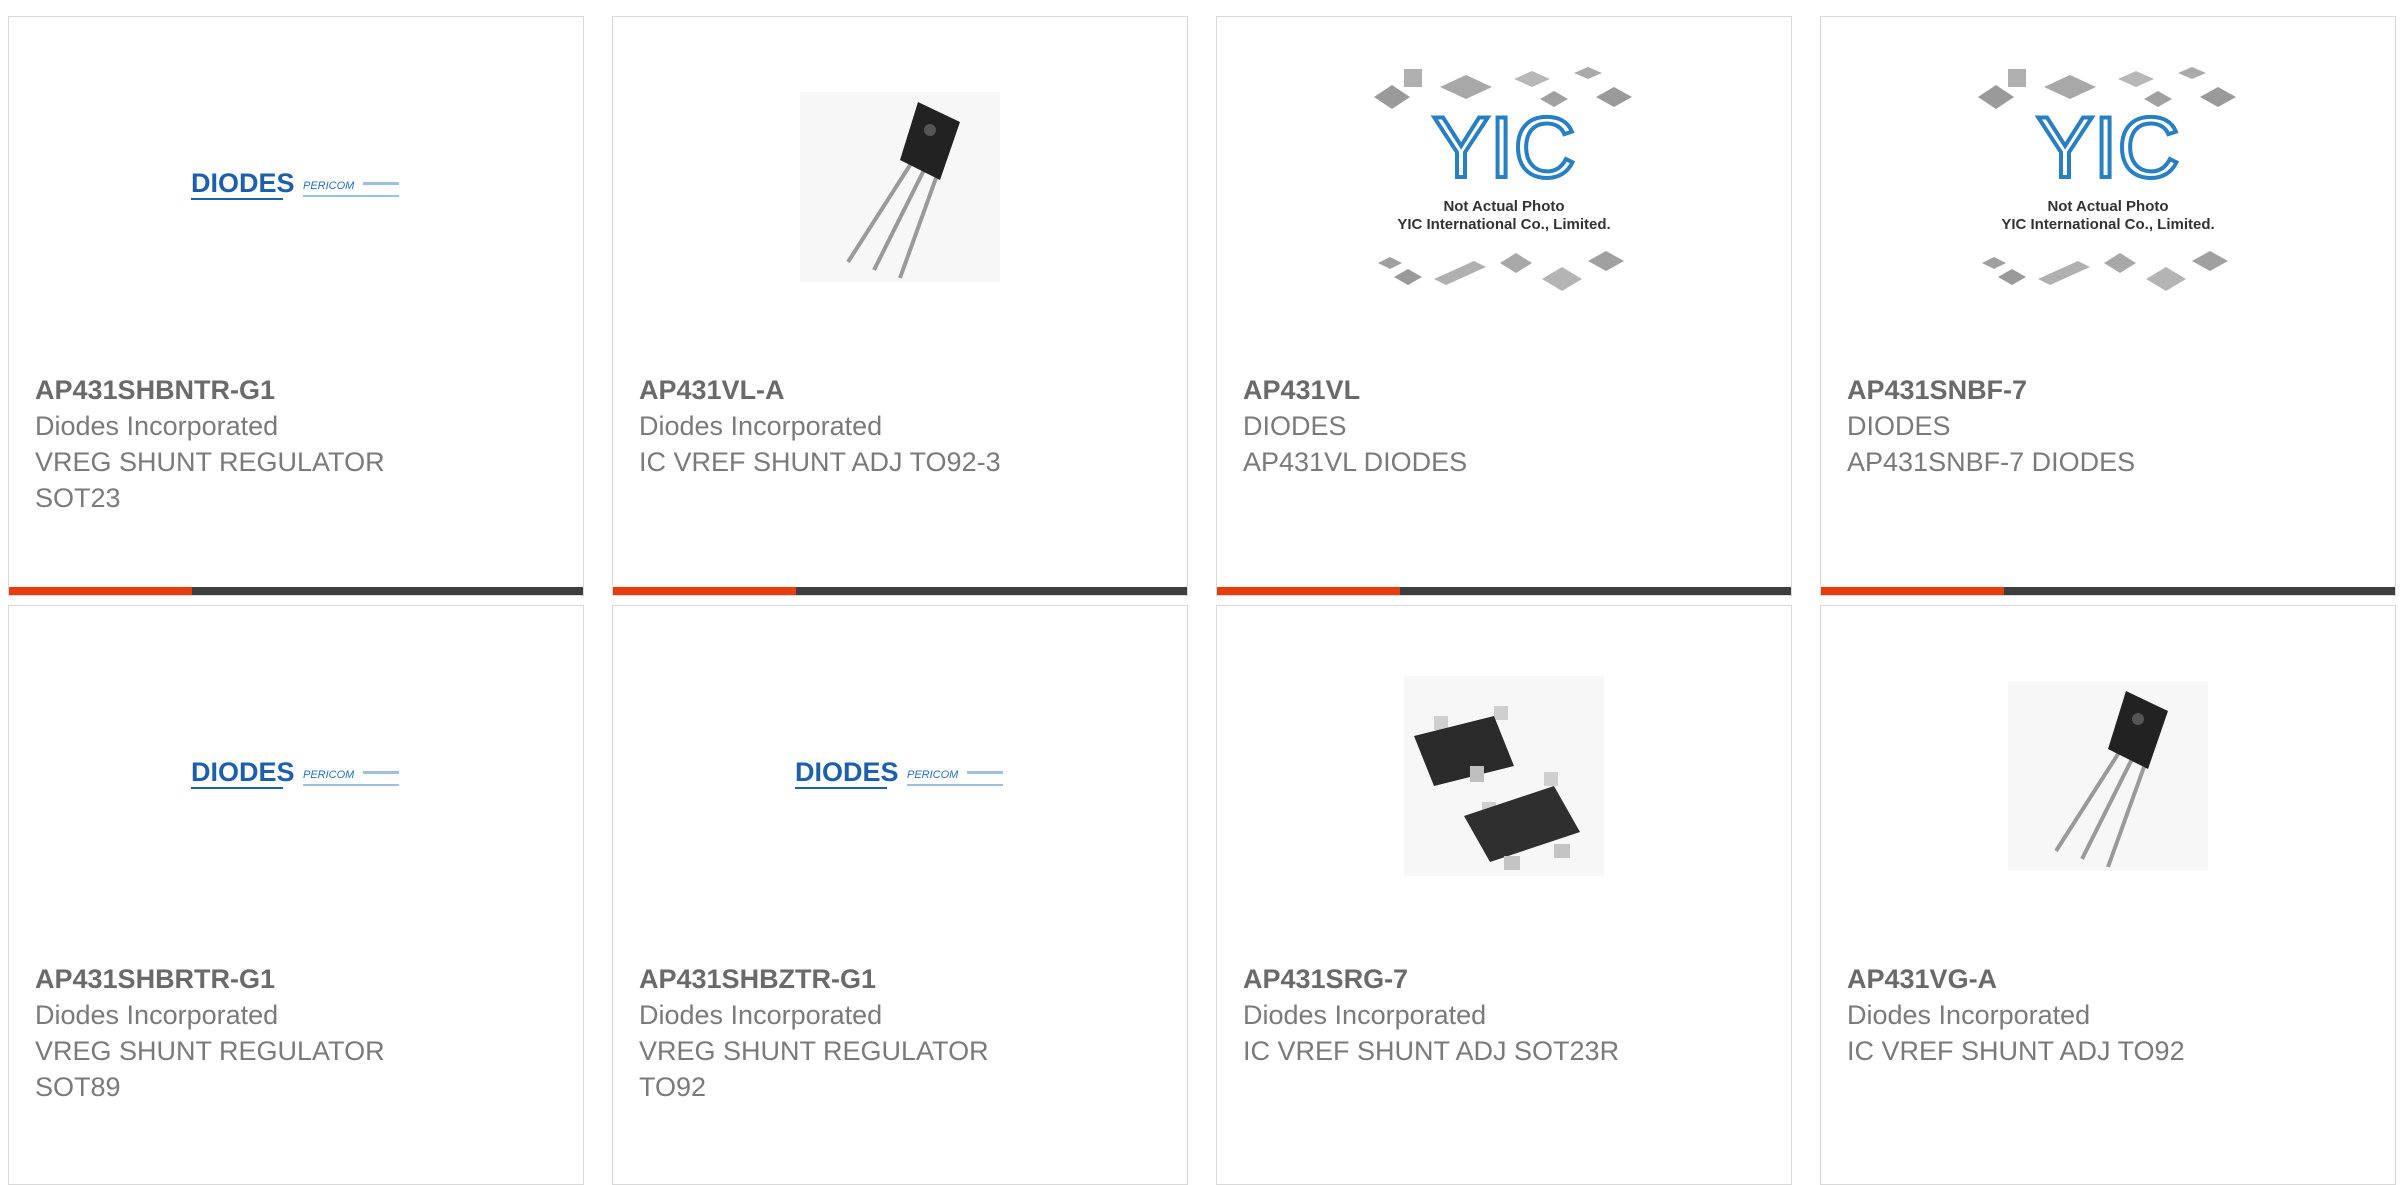 This screenshot has width=2400, height=1185. I want to click on part-number: AP431VL, so click(1507, 390).